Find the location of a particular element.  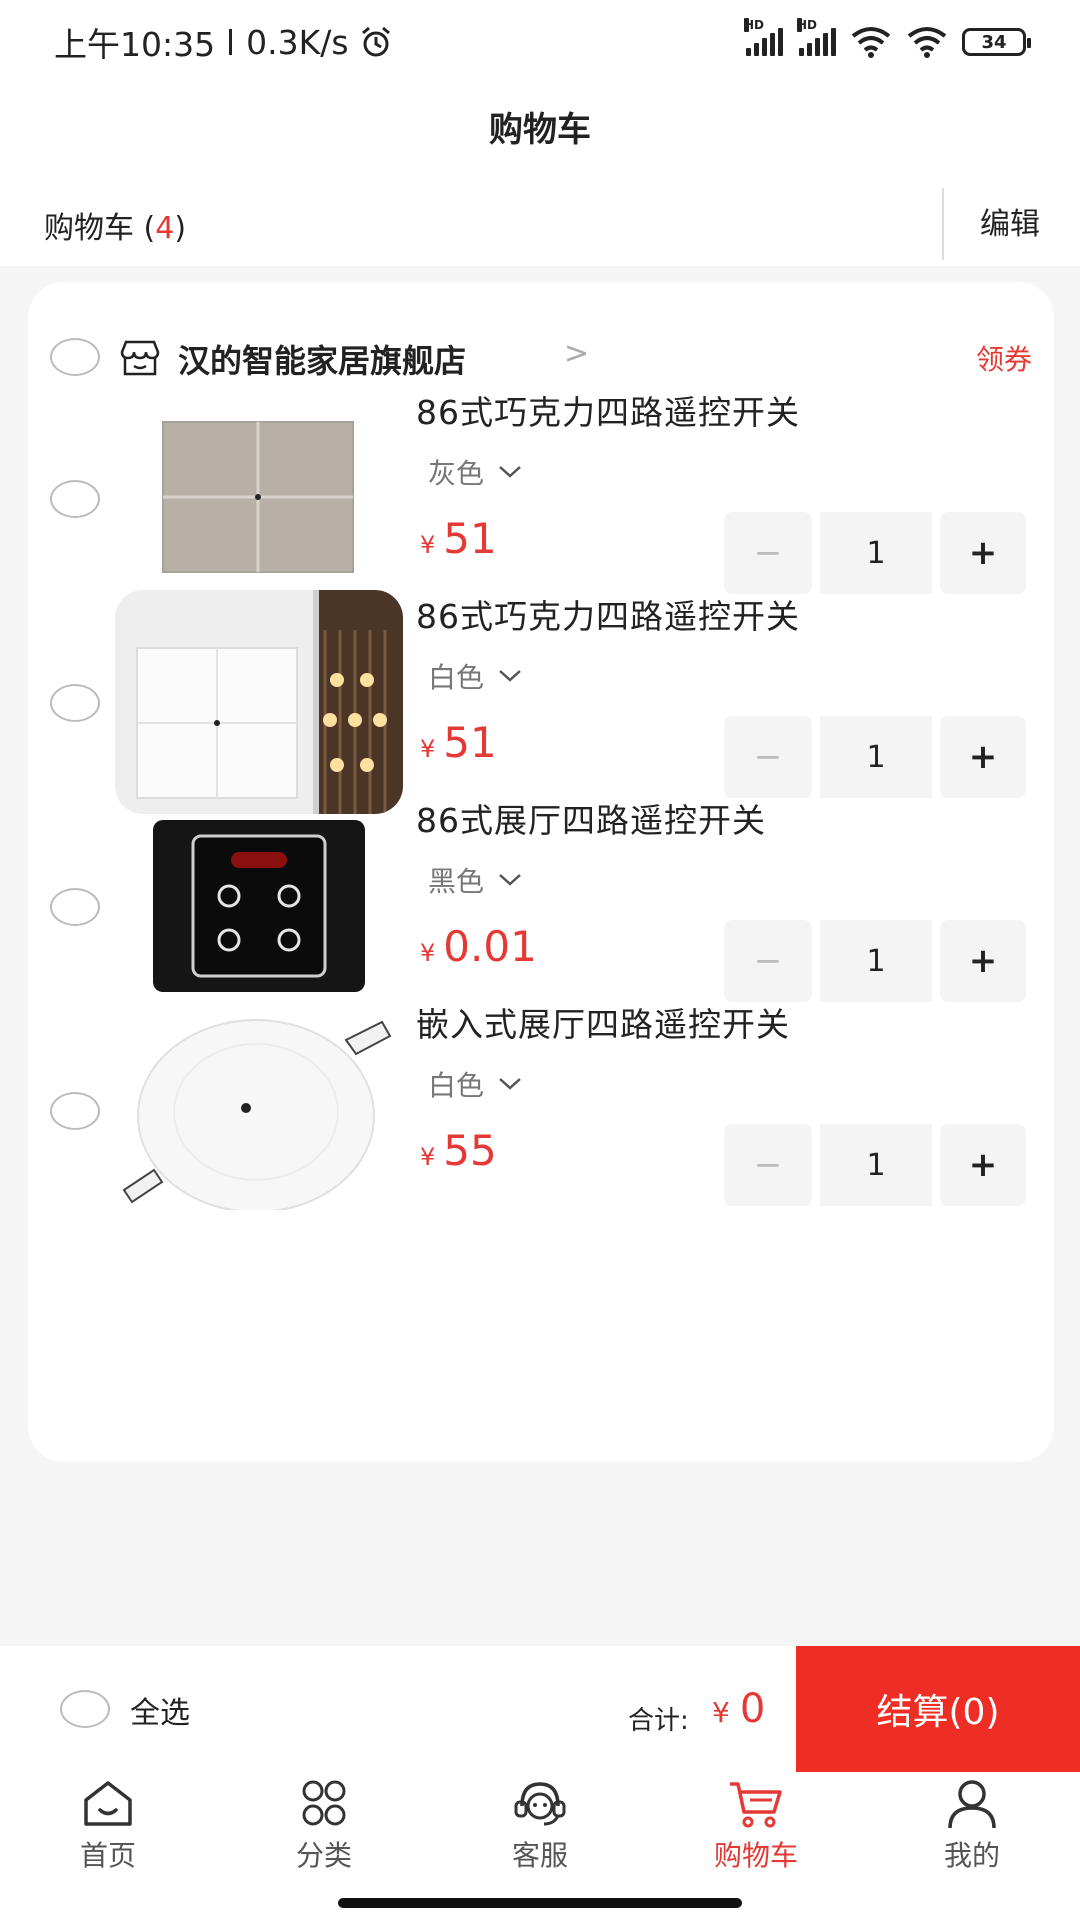

customer-service-icon is located at coordinates (540, 1804).